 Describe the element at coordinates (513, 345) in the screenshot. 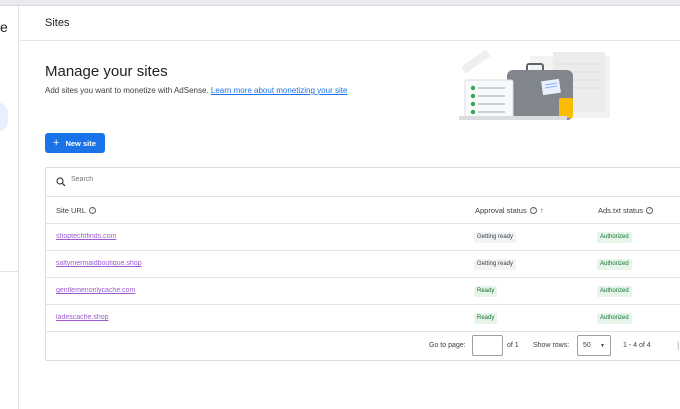

I see `page-count-label: of 1` at that location.